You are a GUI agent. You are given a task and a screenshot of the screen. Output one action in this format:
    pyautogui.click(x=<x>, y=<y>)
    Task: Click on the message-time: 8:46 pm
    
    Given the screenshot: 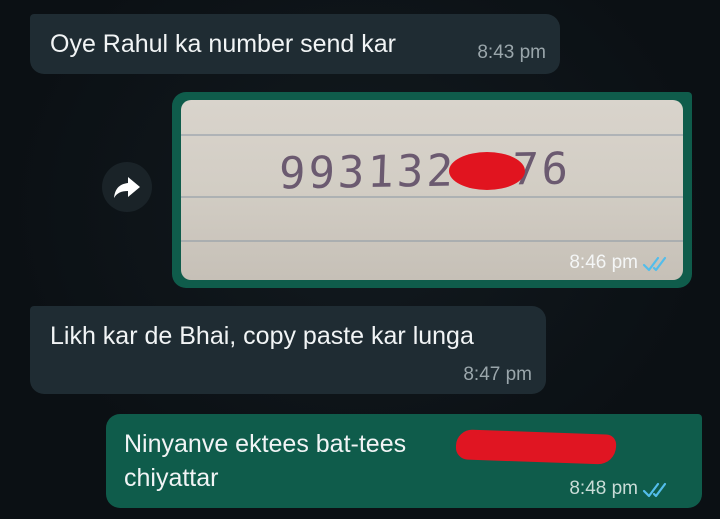 What is the action you would take?
    pyautogui.click(x=603, y=262)
    